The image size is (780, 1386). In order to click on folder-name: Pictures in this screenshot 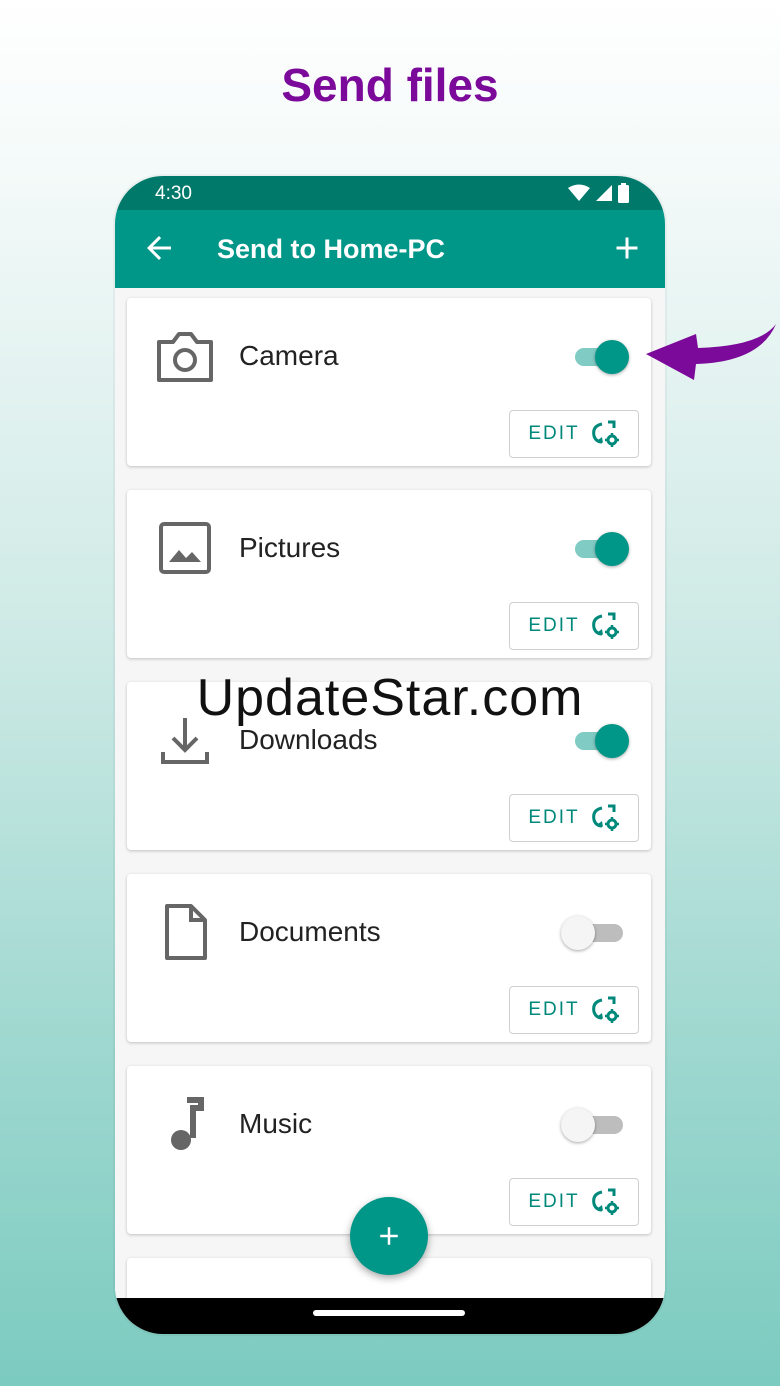, I will do `click(290, 547)`.